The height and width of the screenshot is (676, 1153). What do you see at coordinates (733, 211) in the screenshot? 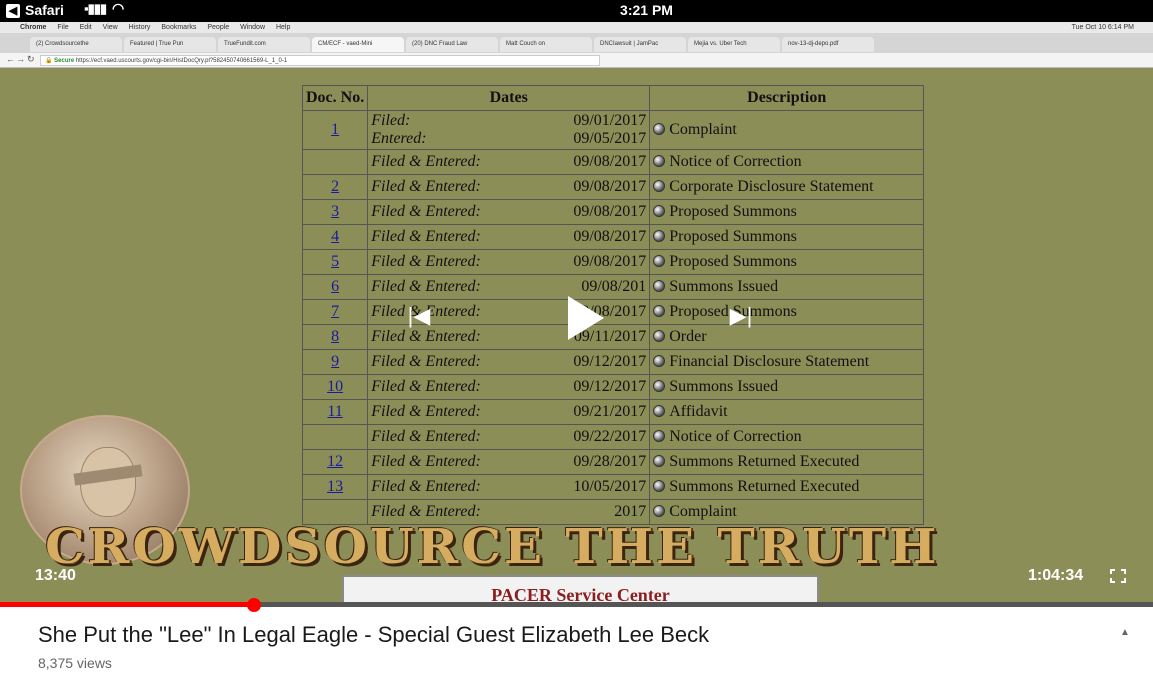
I see `description-text: Proposed Summons` at bounding box center [733, 211].